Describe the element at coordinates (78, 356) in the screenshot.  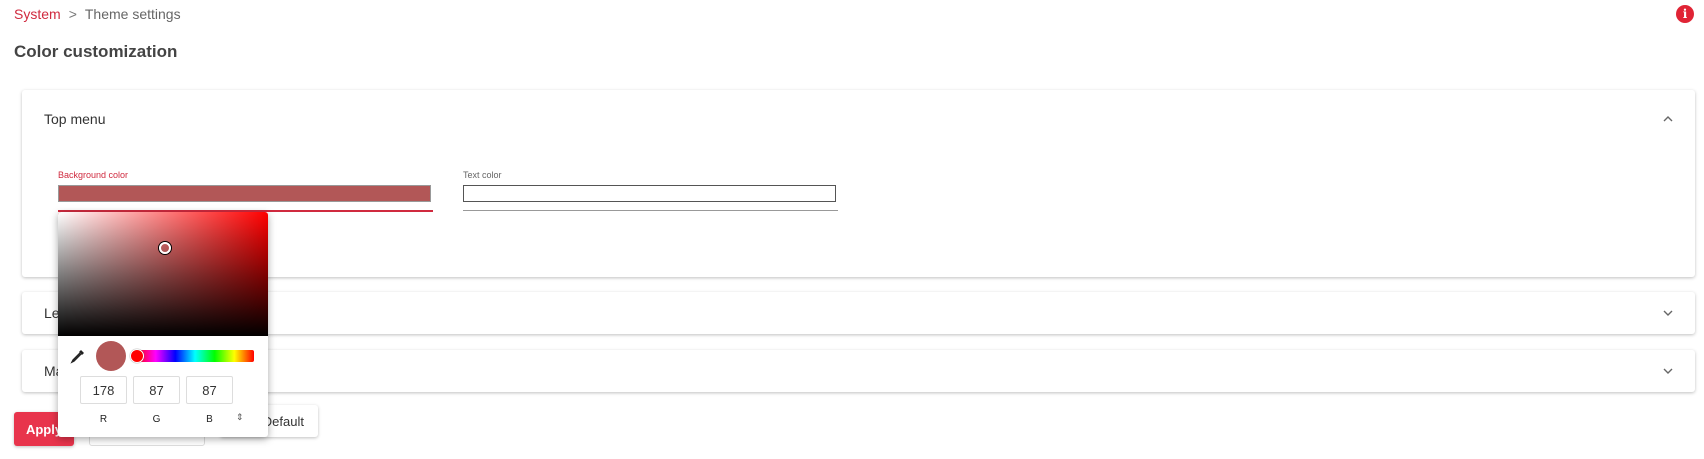
I see `eyedropper-icon` at that location.